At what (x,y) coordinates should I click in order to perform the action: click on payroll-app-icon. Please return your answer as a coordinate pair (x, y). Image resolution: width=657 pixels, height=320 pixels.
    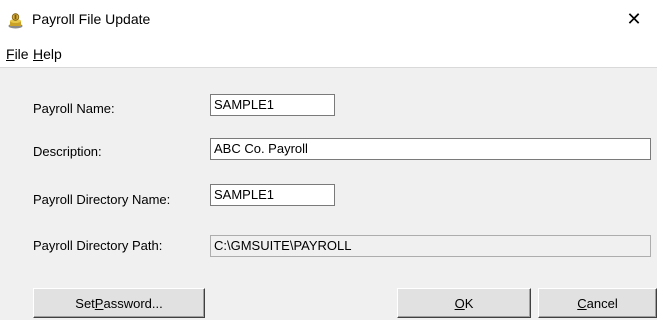
    Looking at the image, I should click on (15, 20).